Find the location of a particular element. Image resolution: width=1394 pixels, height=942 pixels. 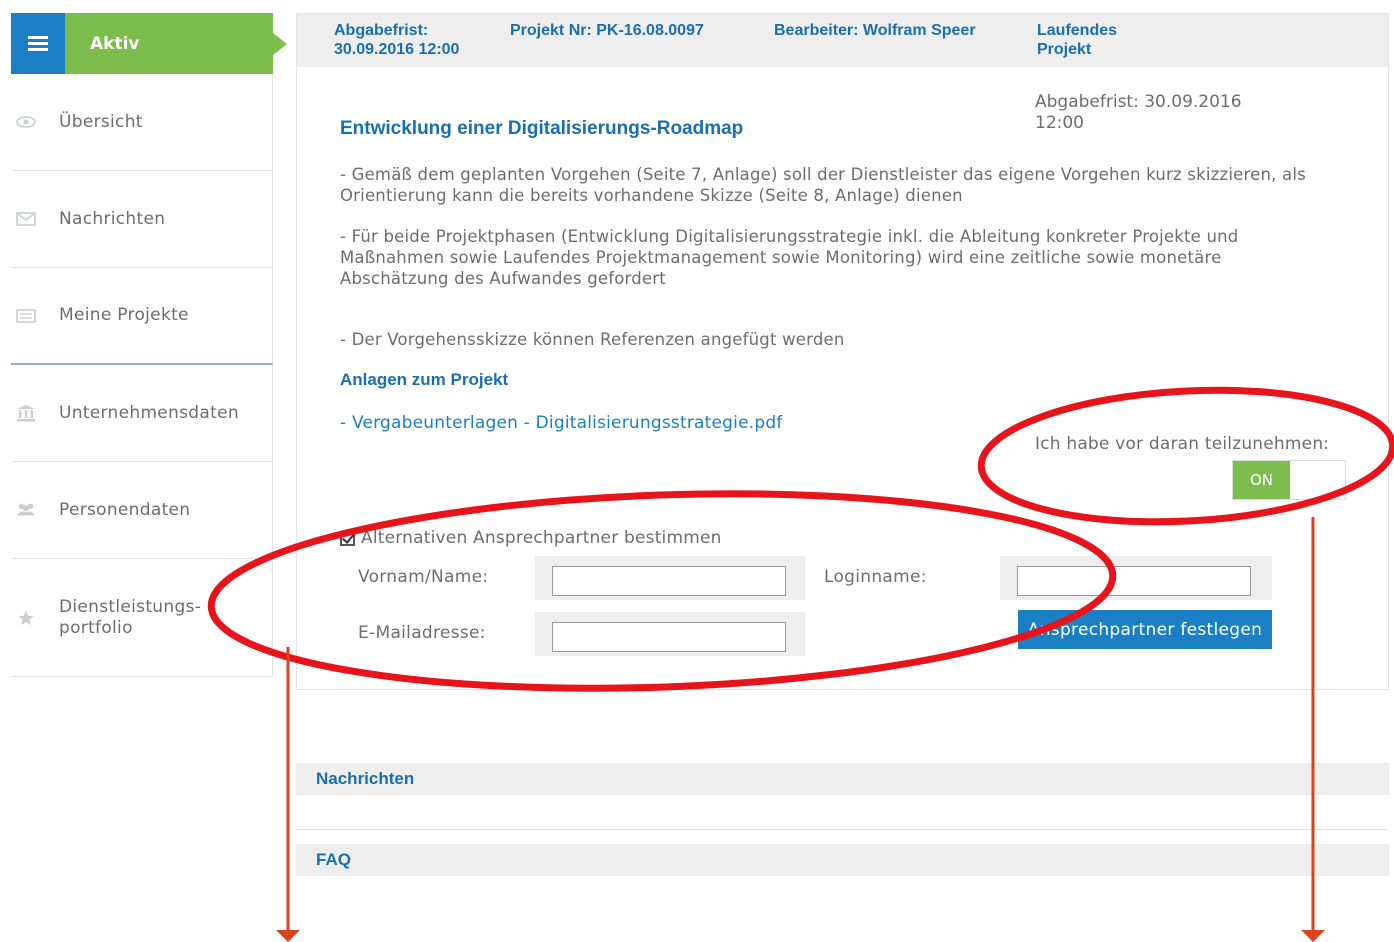

attachments-heading: Anlagen zum Projekt is located at coordinates (424, 379).